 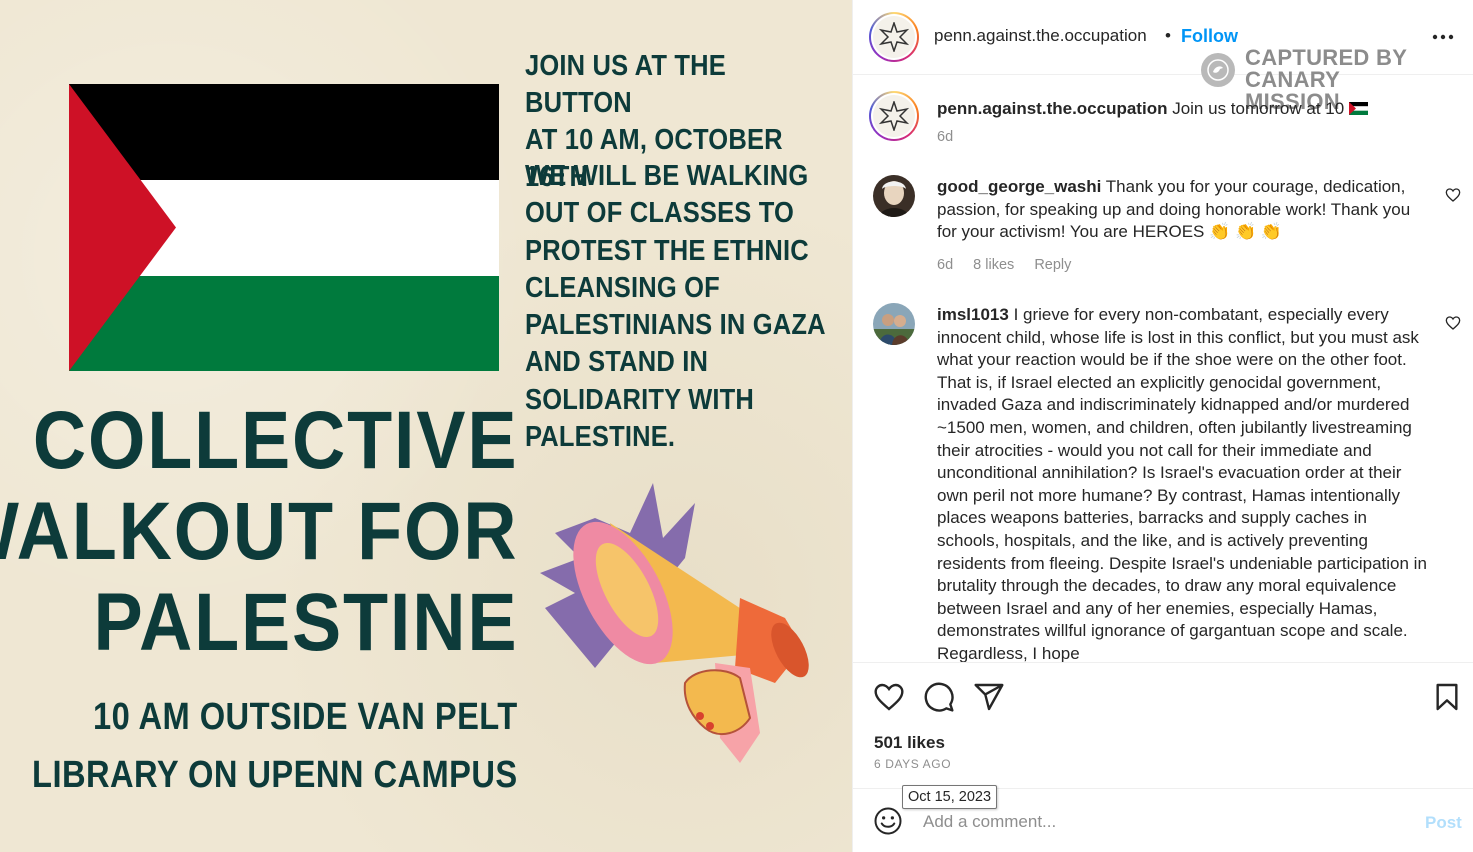 I want to click on likes-count: 501 likes, so click(x=909, y=743).